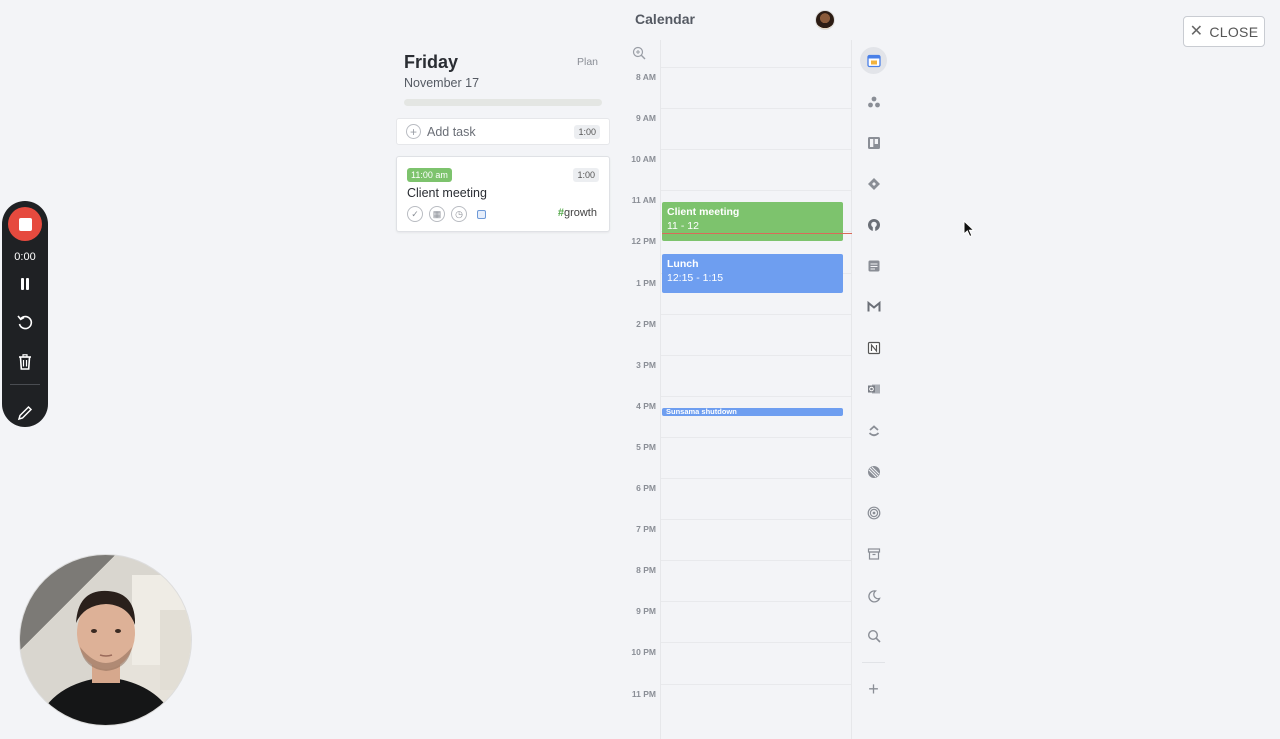 The image size is (1280, 739). I want to click on trash-icon, so click(25, 362).